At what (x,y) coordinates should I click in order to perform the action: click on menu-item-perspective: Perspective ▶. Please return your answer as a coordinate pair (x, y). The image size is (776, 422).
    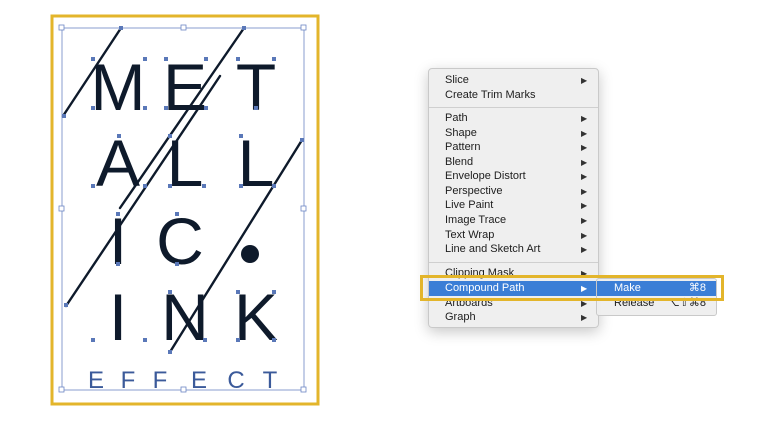
    Looking at the image, I should click on (513, 191).